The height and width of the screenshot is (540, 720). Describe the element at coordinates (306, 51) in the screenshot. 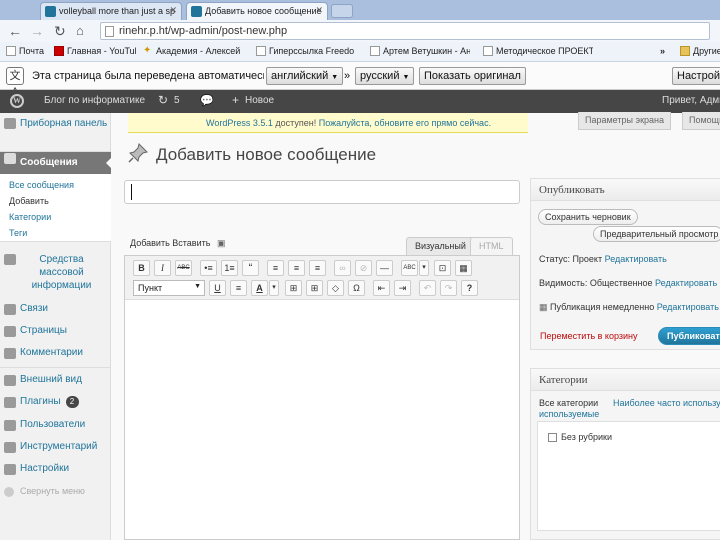

I see `bookmark-item: Гиперссылка Freedo` at that location.